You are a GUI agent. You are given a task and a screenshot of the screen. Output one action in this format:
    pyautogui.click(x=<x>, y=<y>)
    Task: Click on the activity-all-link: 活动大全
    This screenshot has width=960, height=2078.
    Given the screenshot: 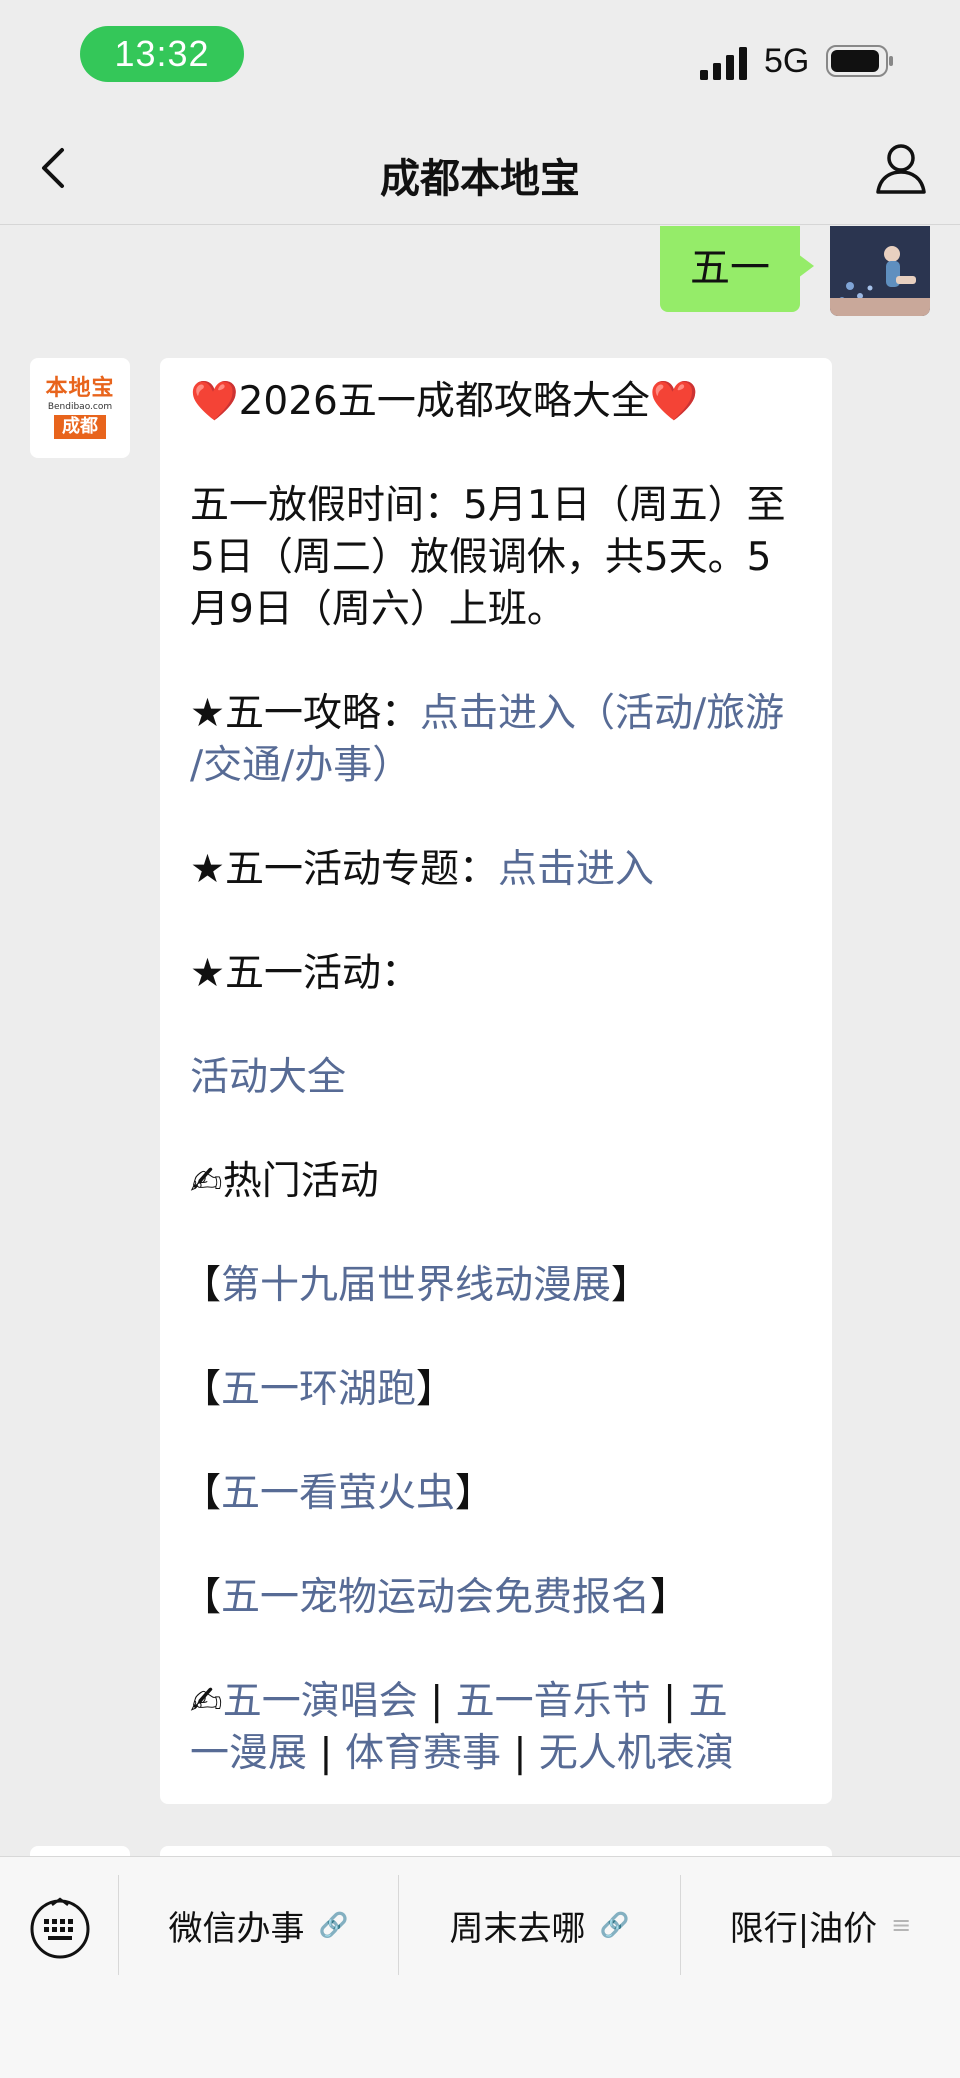 What is the action you would take?
    pyautogui.click(x=268, y=1077)
    